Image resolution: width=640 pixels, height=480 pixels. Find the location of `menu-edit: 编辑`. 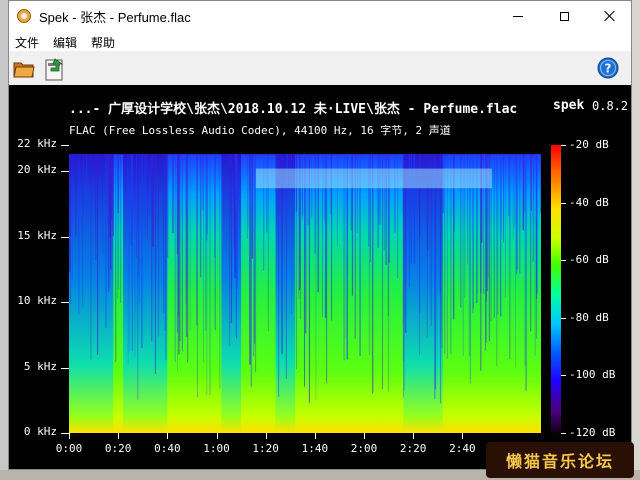

menu-edit: 编辑 is located at coordinates (65, 42).